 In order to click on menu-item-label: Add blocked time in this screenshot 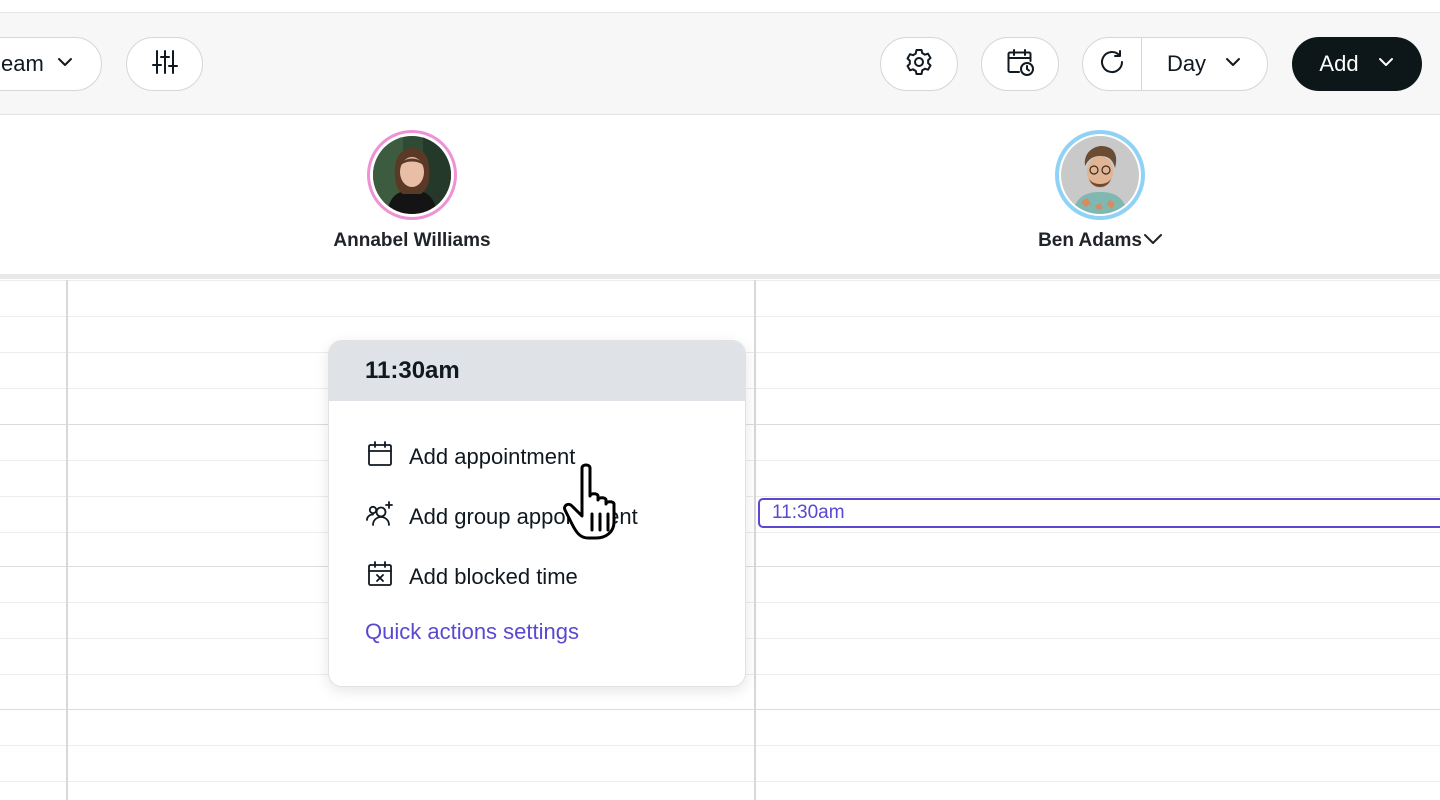, I will do `click(493, 576)`.